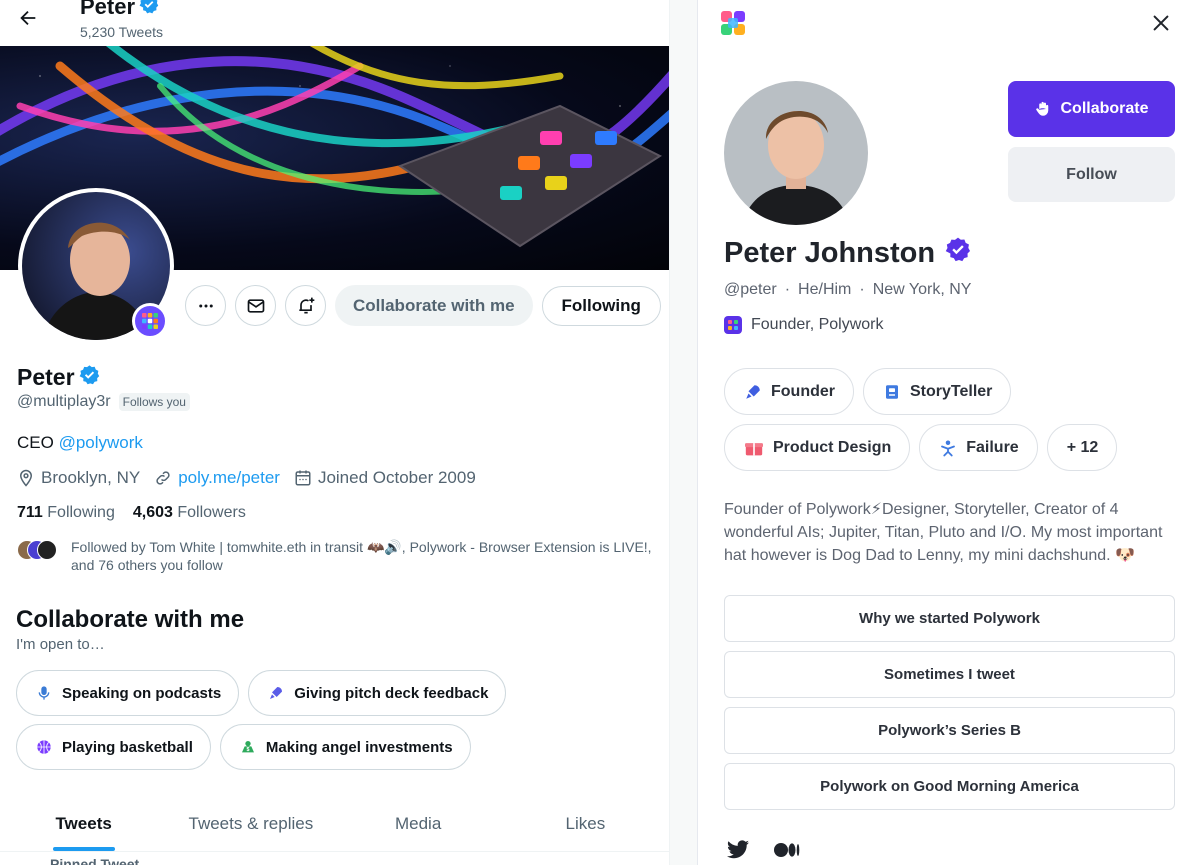 This screenshot has height=865, width=1200. I want to click on following-button: Following, so click(601, 305).